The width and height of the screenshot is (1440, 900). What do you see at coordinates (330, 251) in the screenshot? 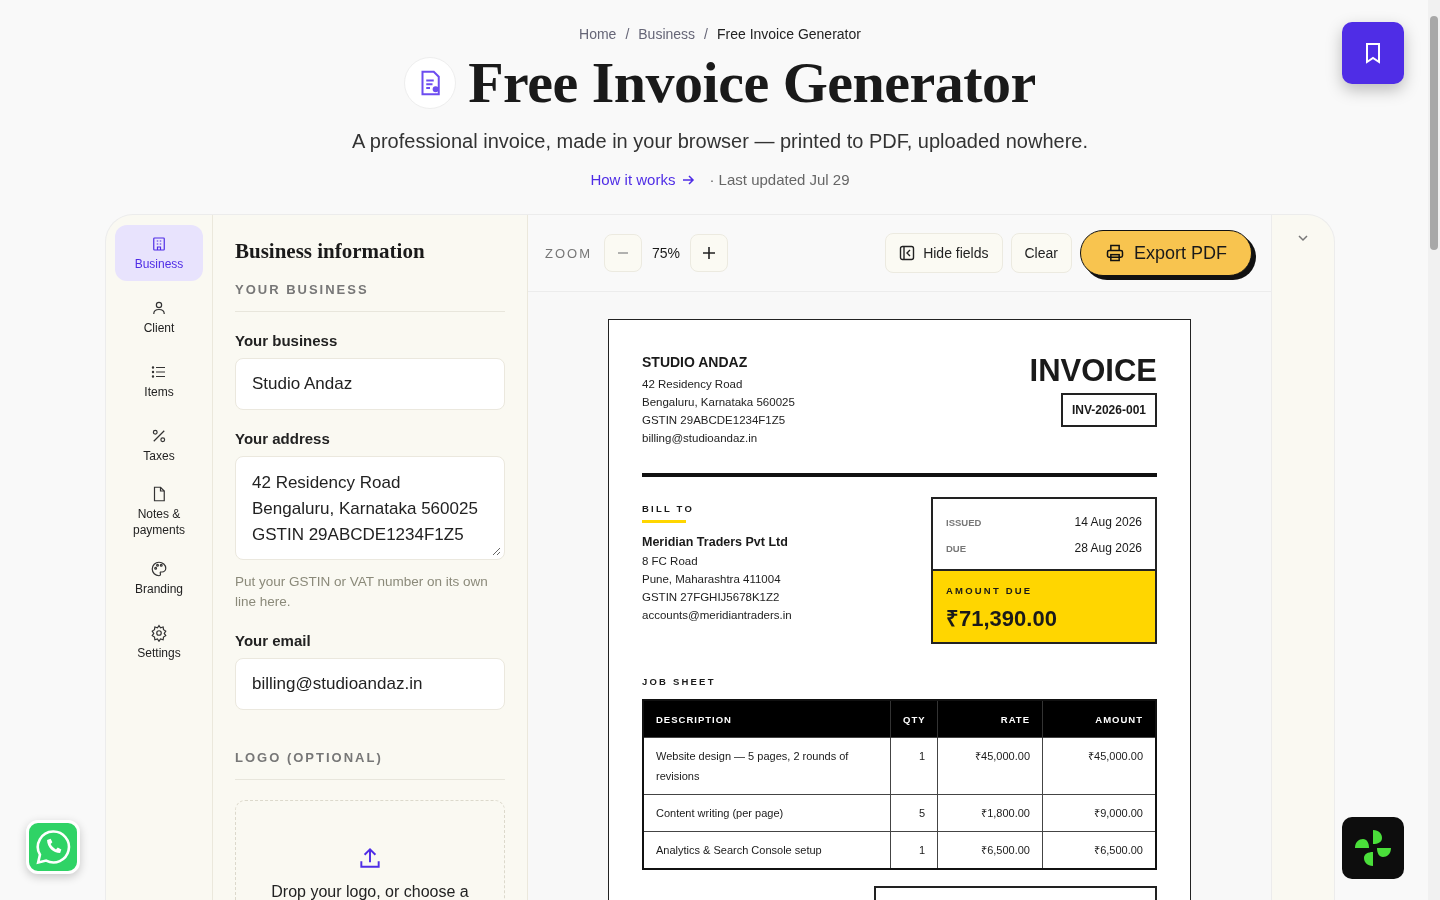
I see `section-heading: Business information` at bounding box center [330, 251].